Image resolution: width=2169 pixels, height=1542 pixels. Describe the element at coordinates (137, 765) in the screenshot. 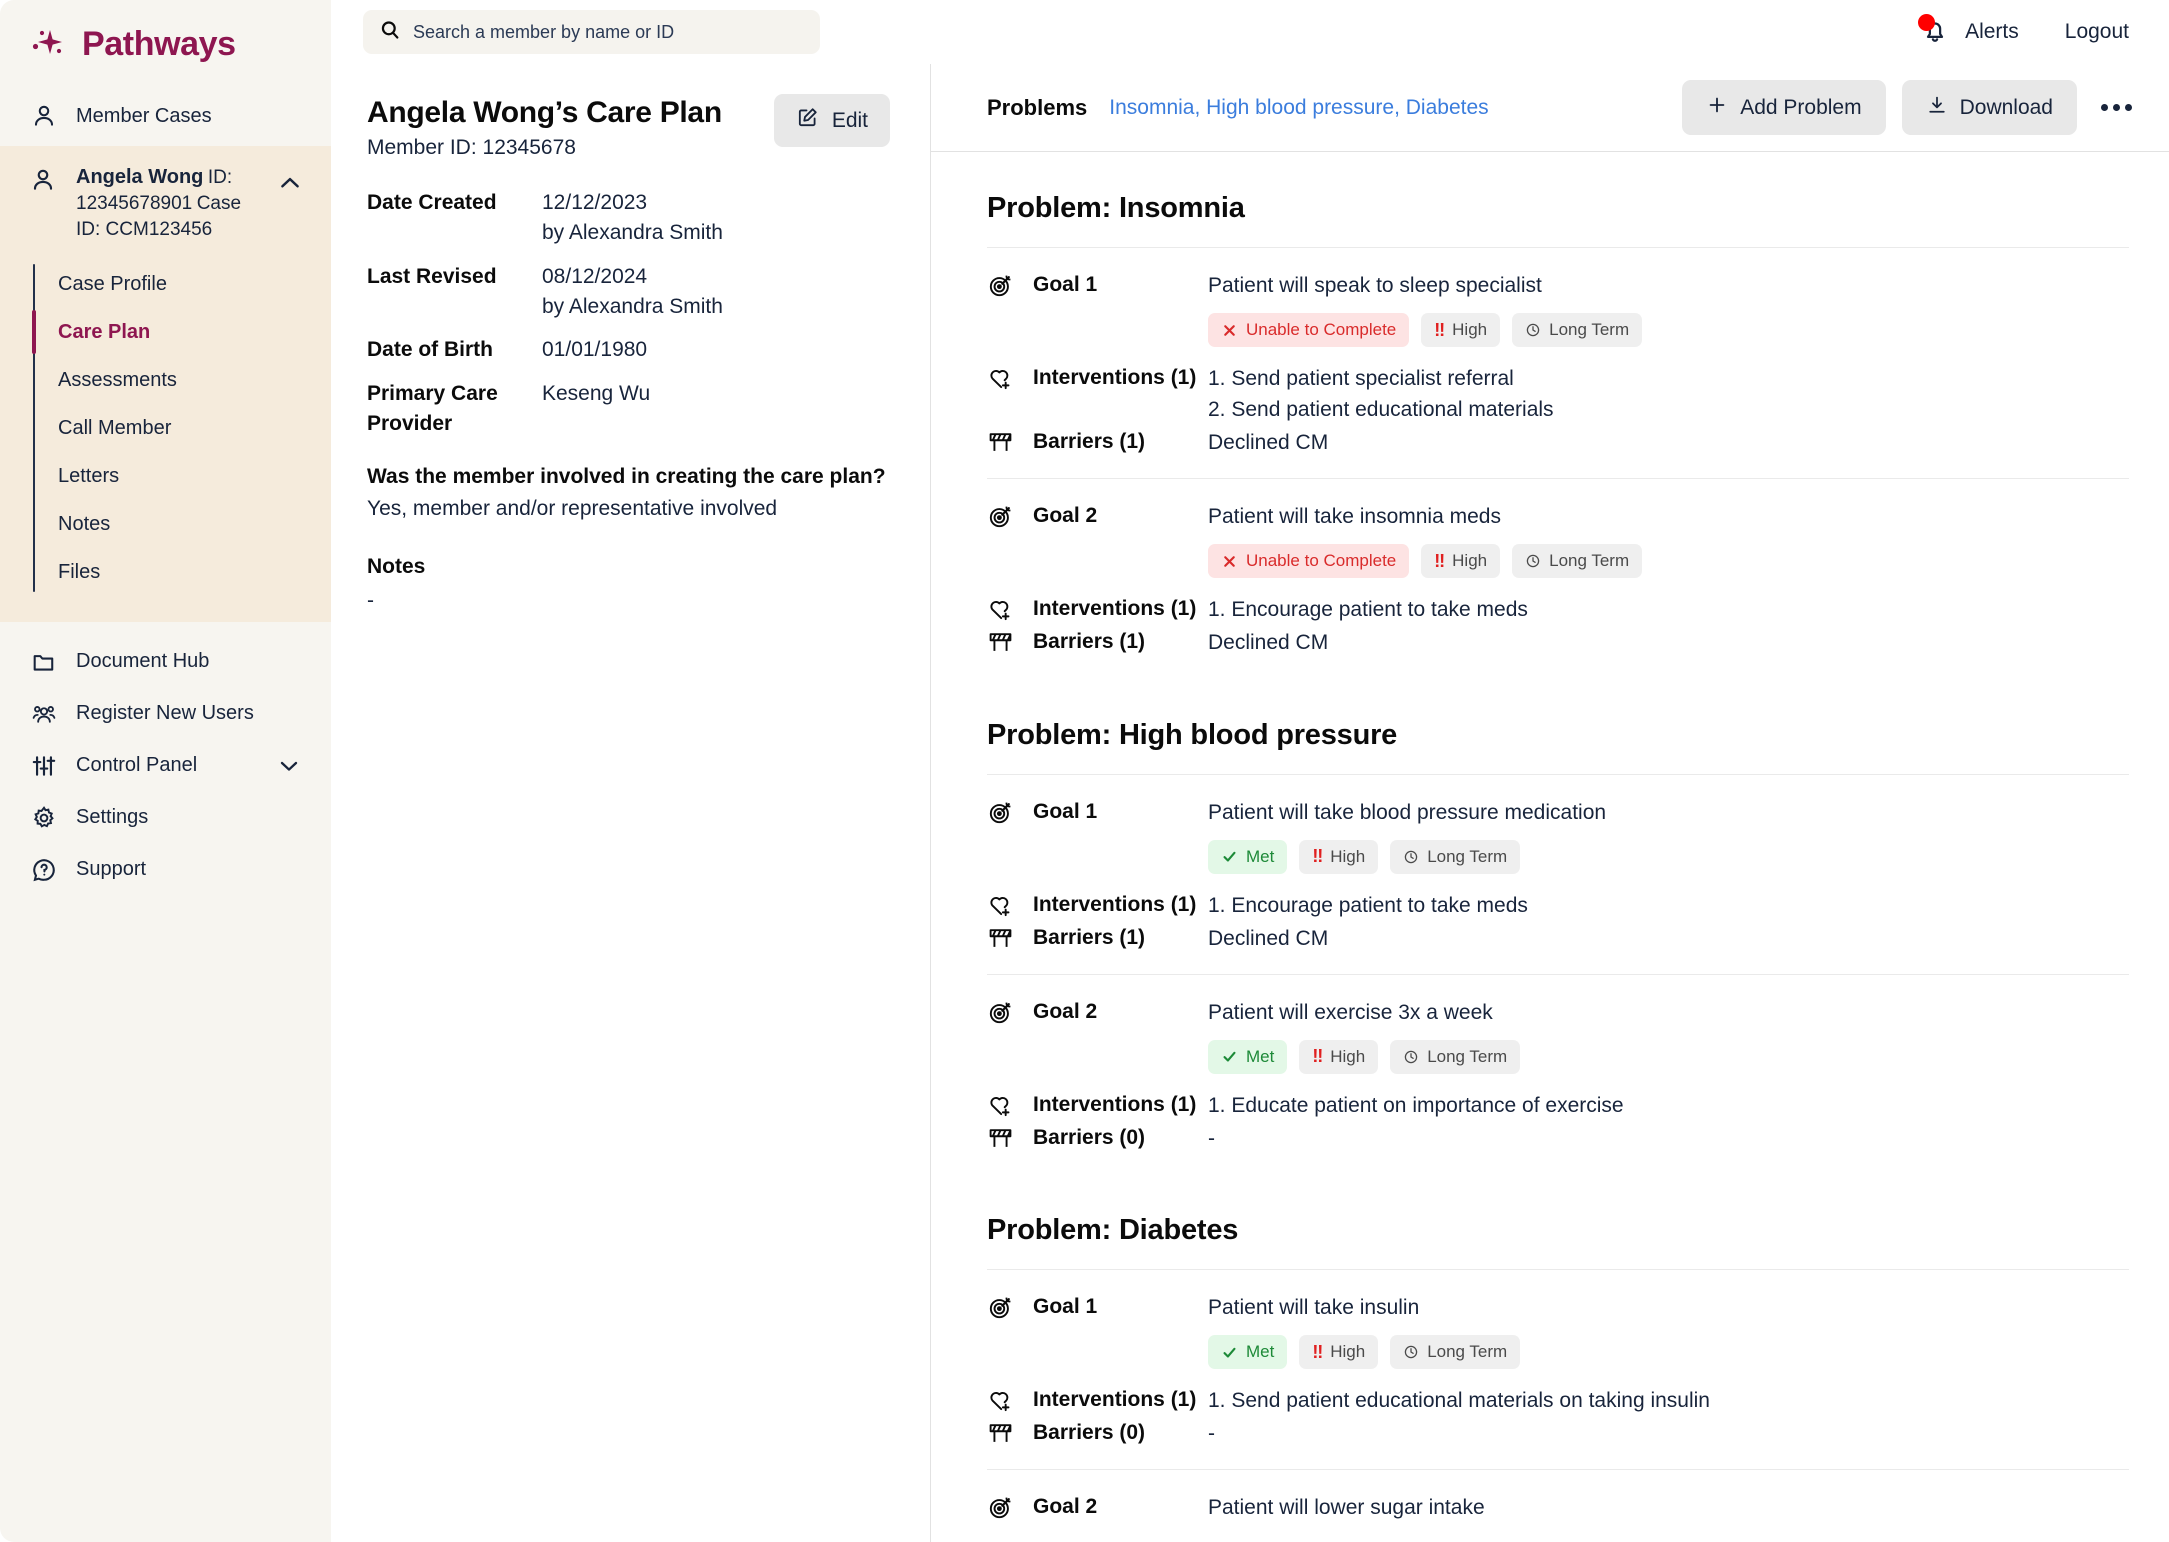

I see `sidebar-item-label: Control Panel` at that location.